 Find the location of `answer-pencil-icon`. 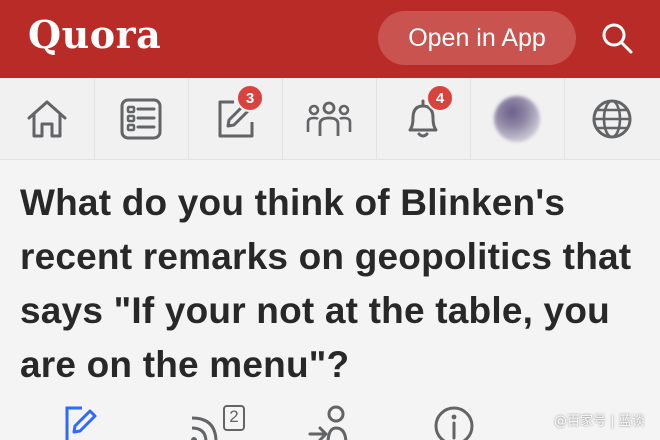

answer-pencil-icon is located at coordinates (81, 423).